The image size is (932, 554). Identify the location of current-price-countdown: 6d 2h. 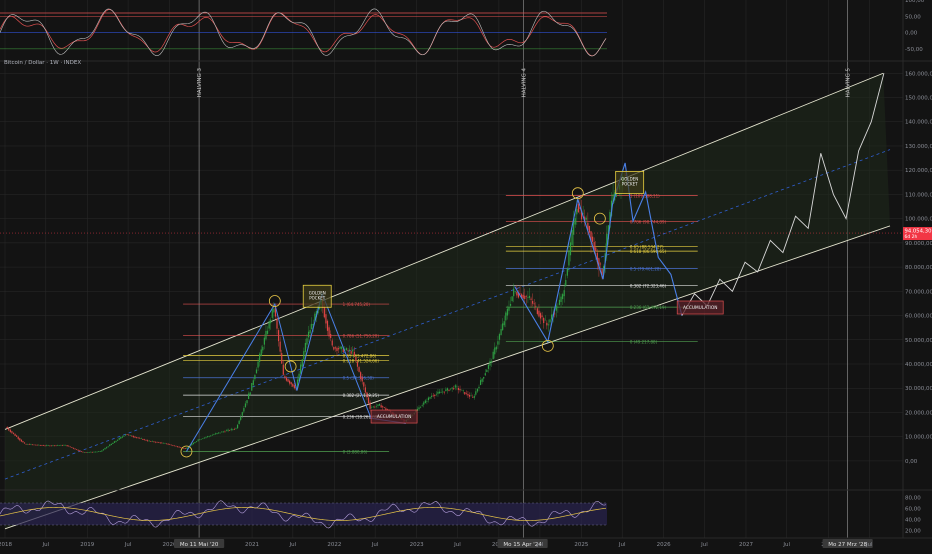
(911, 237).